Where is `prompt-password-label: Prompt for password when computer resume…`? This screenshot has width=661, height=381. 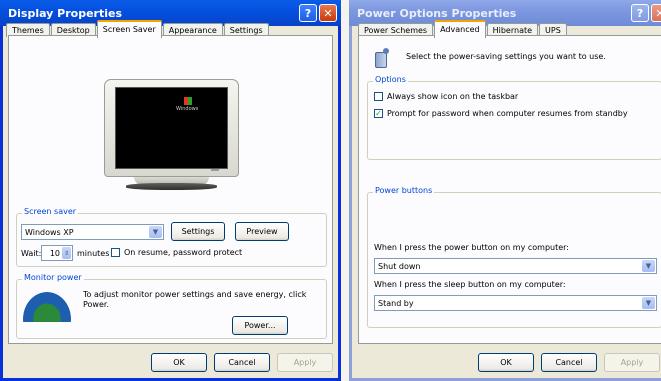
prompt-password-label: Prompt for password when computer resume… is located at coordinates (507, 113).